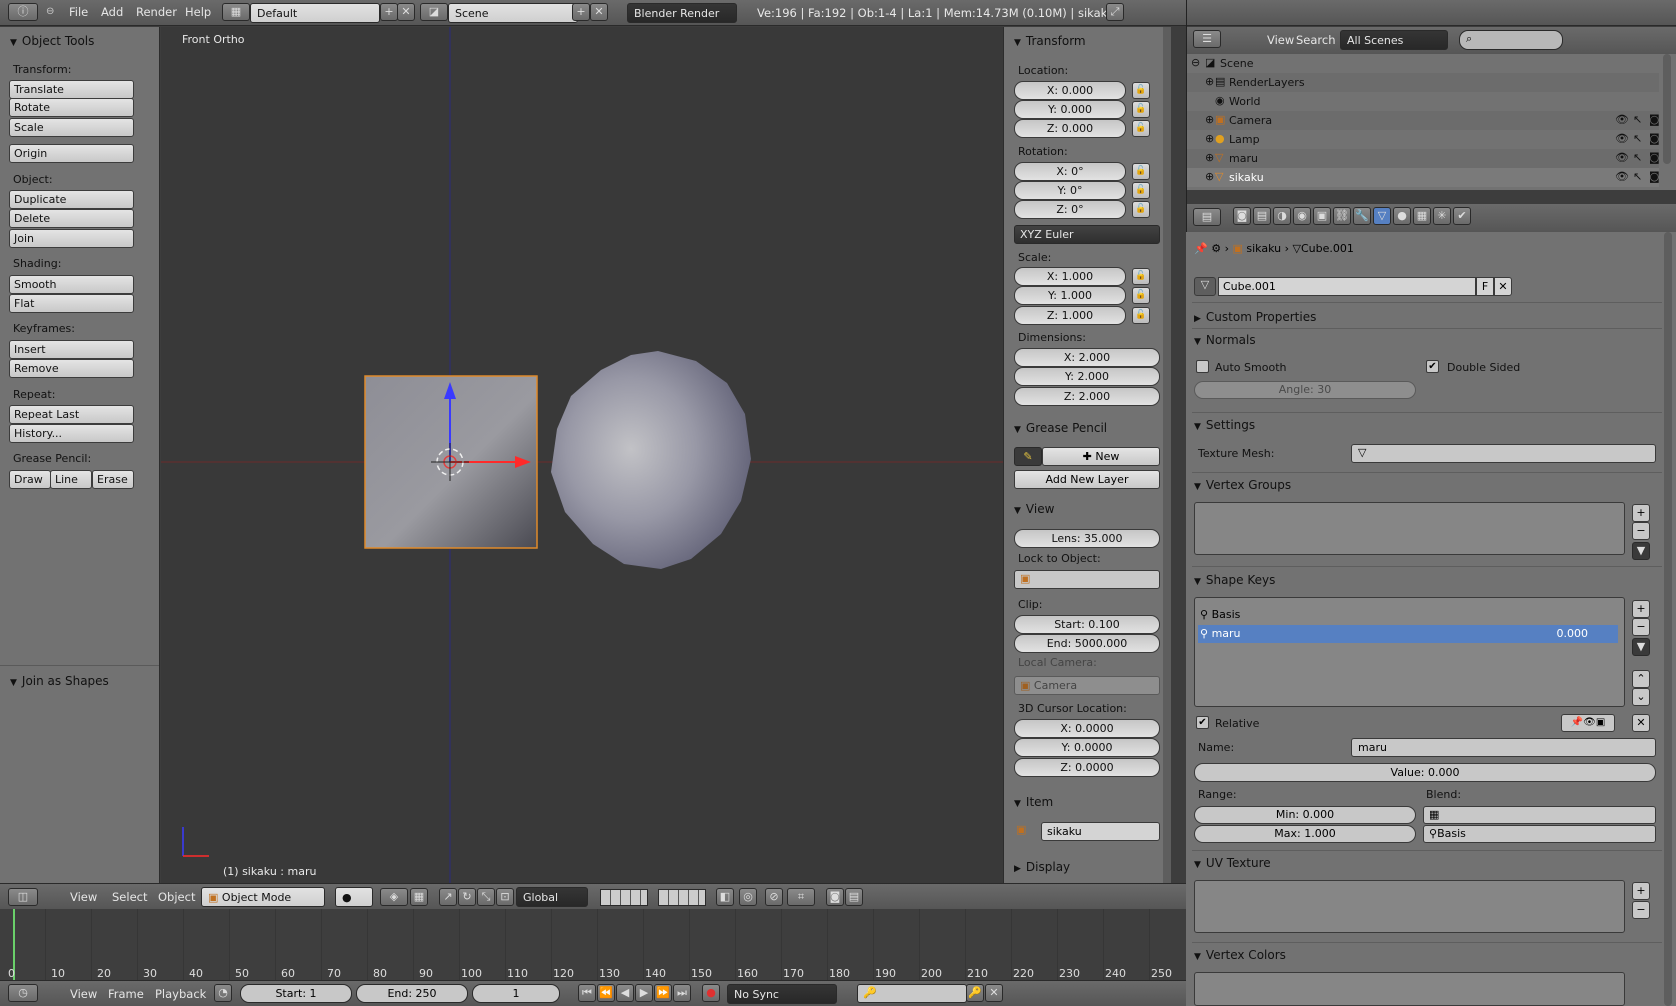 This screenshot has width=1676, height=1006. Describe the element at coordinates (180, 994) in the screenshot. I see `timeline-menu-playback: Playback` at that location.